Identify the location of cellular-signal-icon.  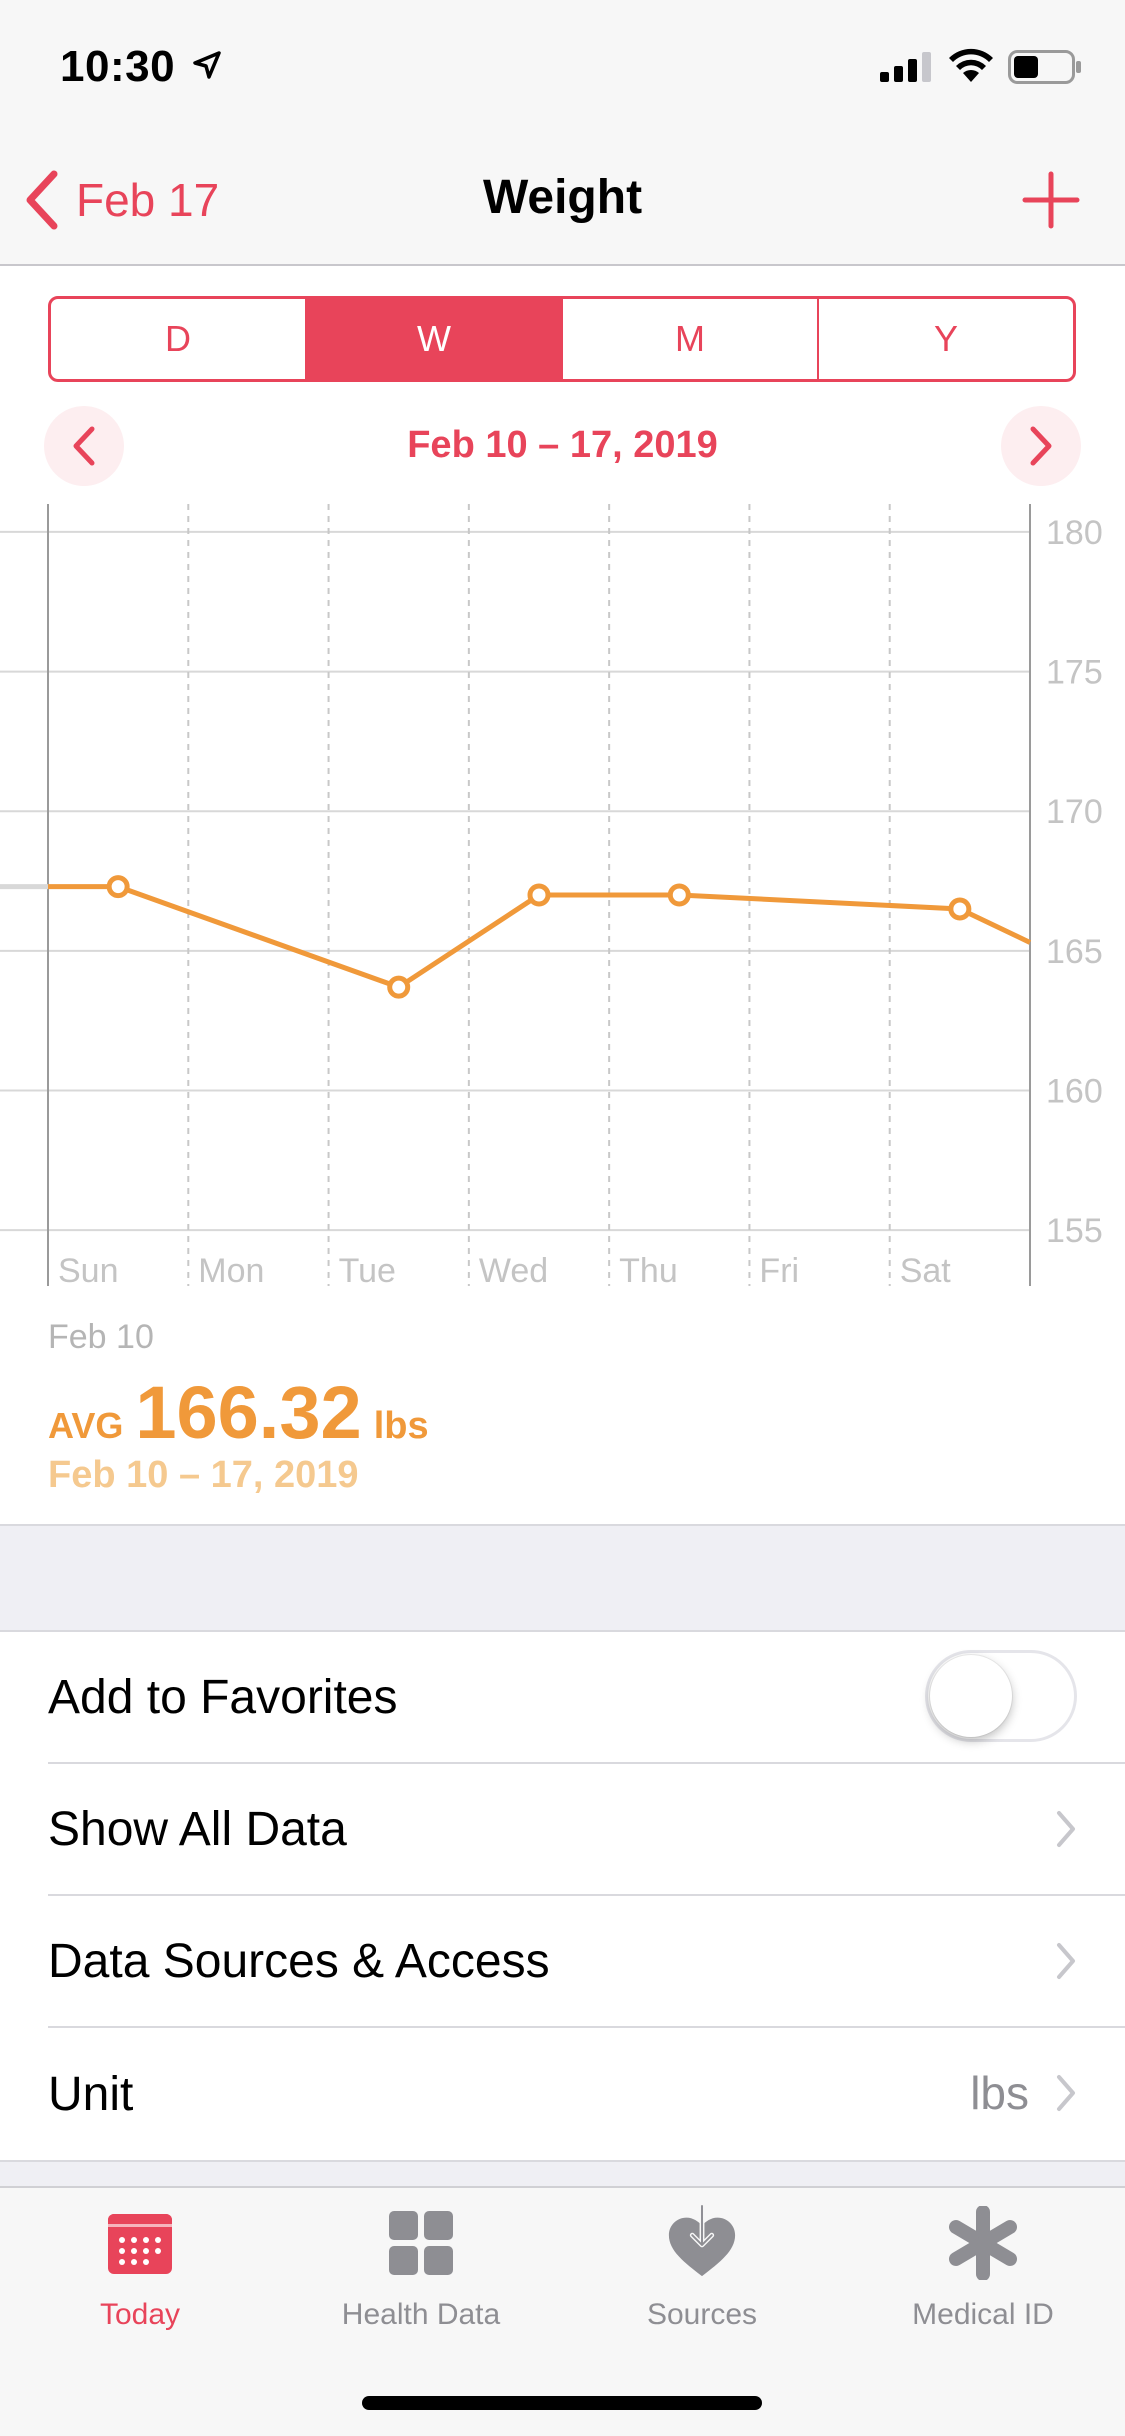
(905, 67).